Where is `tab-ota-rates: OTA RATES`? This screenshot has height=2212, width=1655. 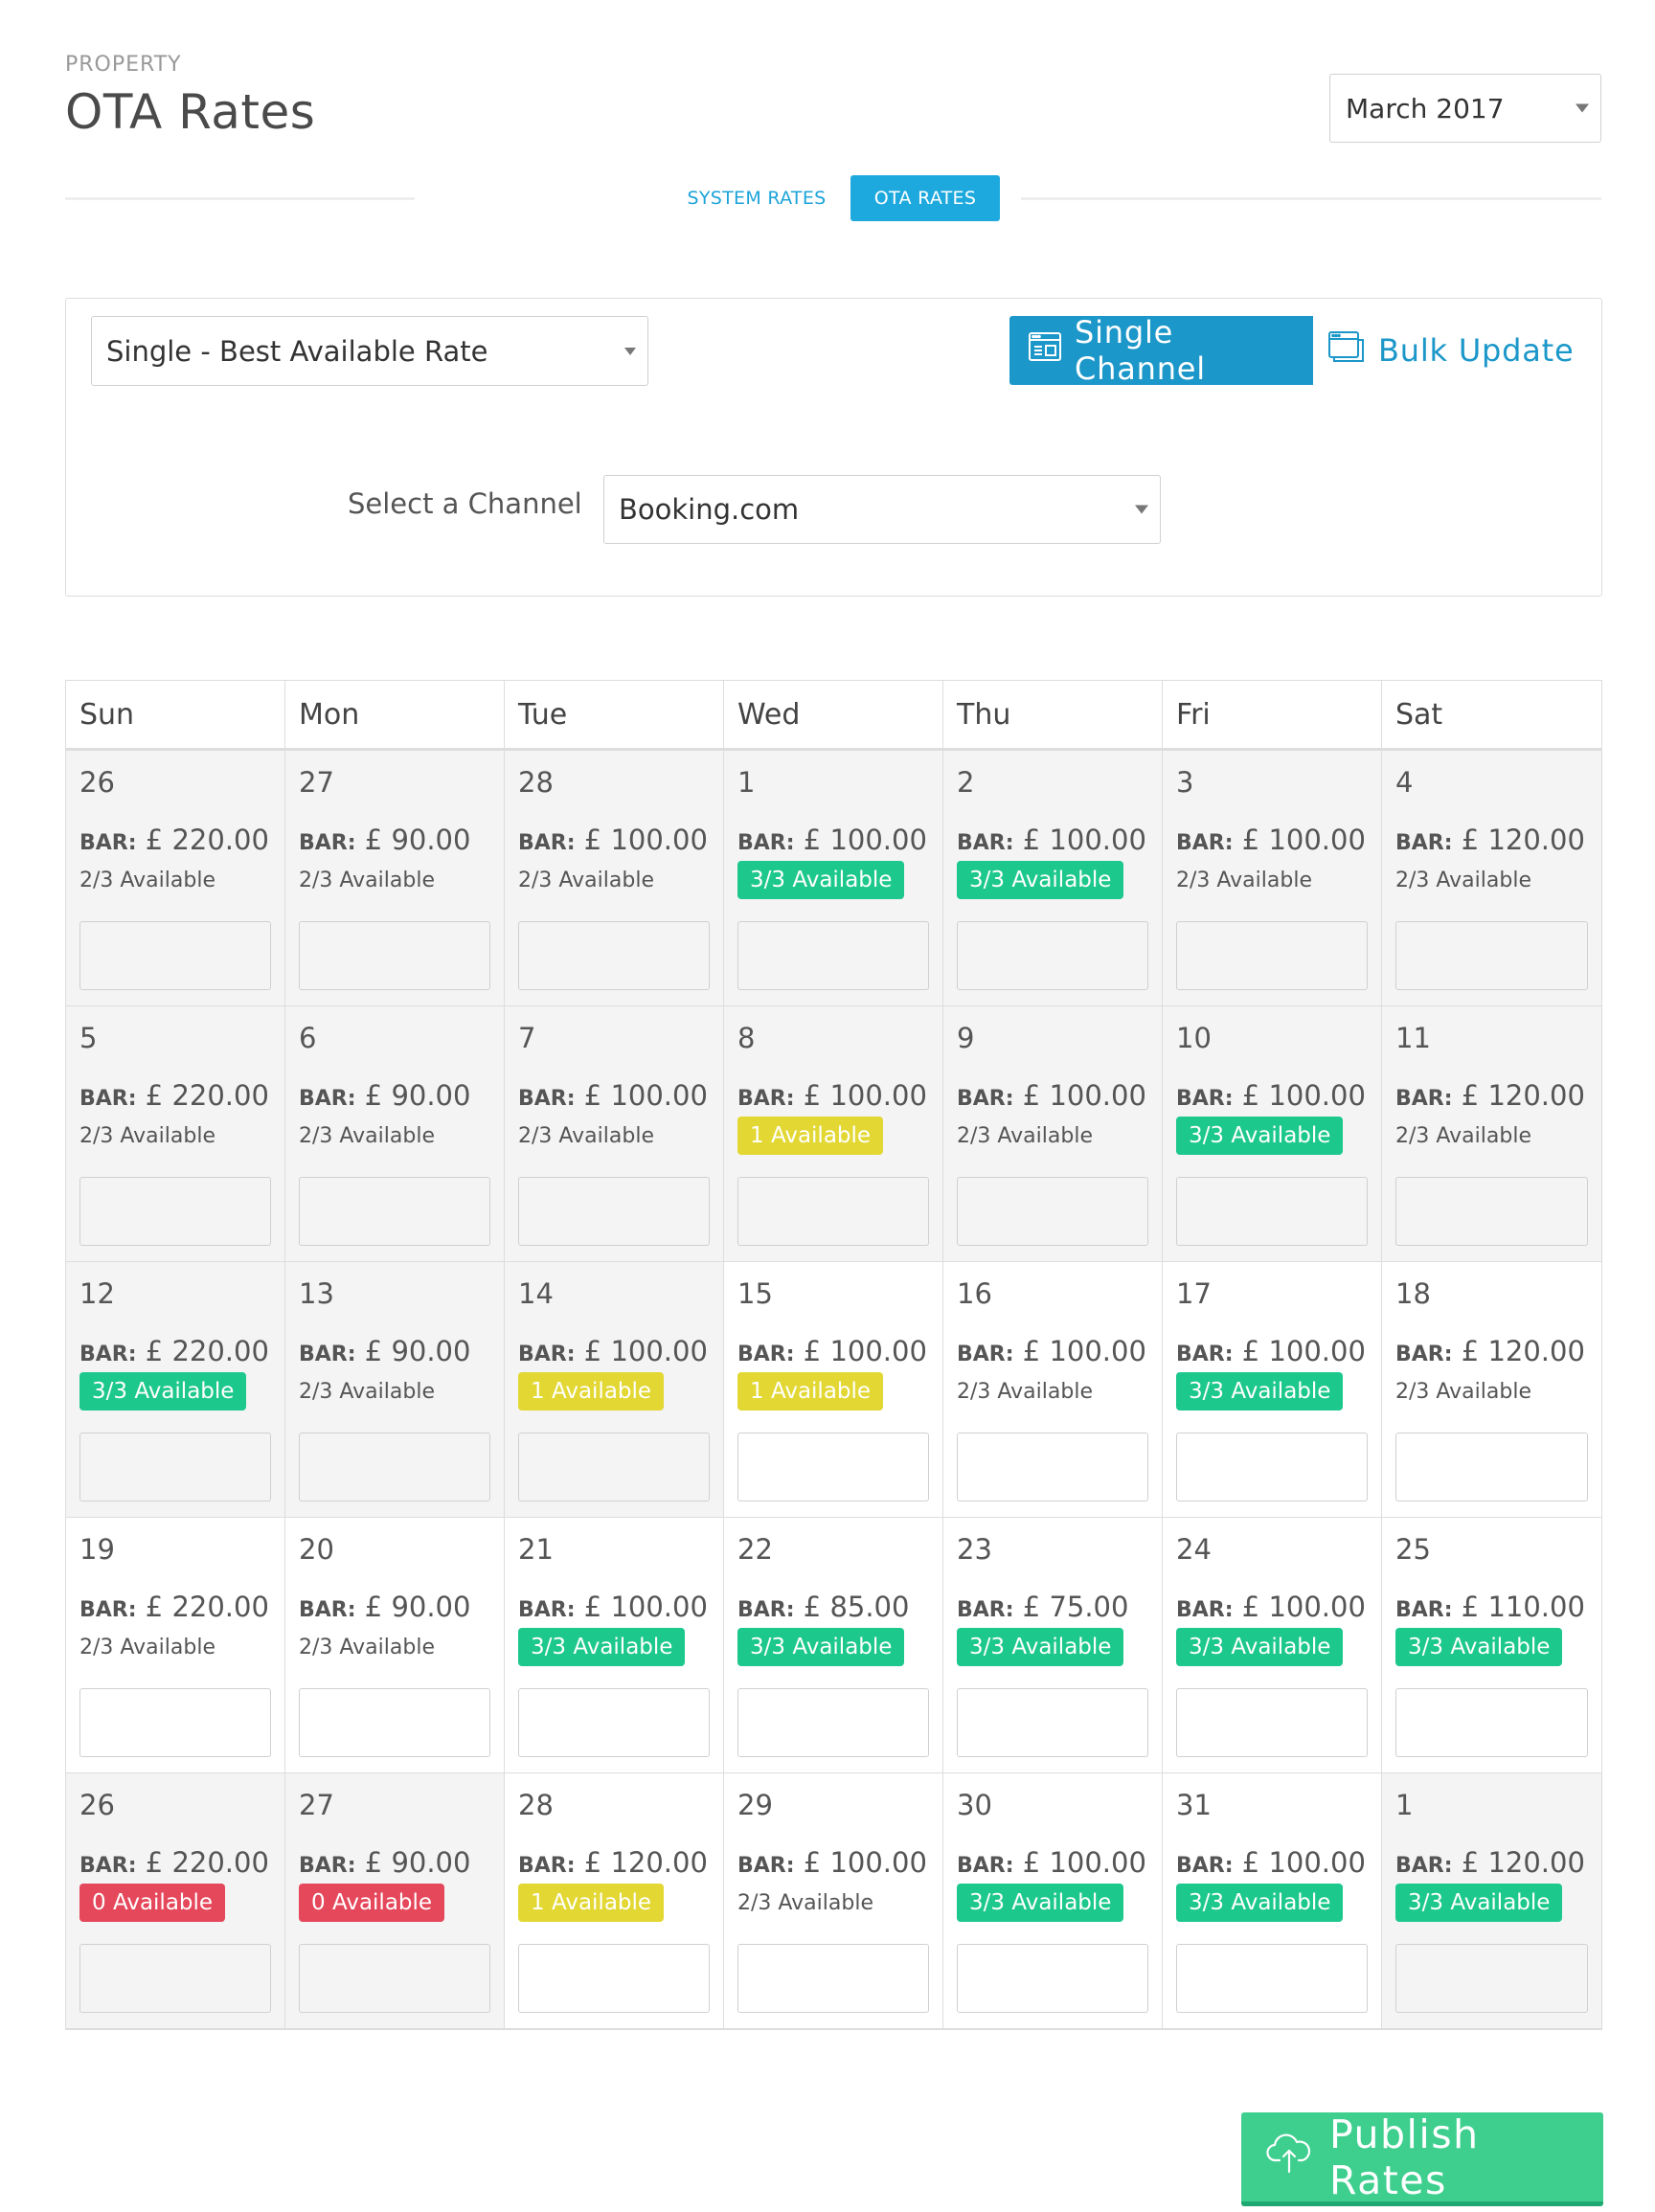 tab-ota-rates: OTA RATES is located at coordinates (925, 198).